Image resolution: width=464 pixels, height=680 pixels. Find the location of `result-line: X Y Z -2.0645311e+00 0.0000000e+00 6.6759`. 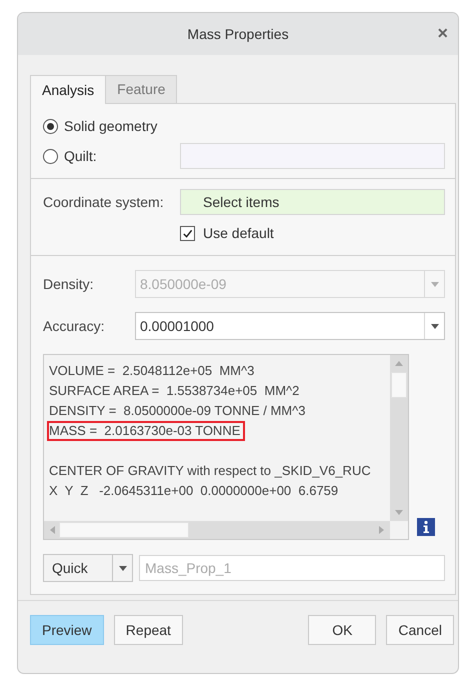

result-line: X Y Z -2.0645311e+00 0.0000000e+00 6.6759 is located at coordinates (194, 491).